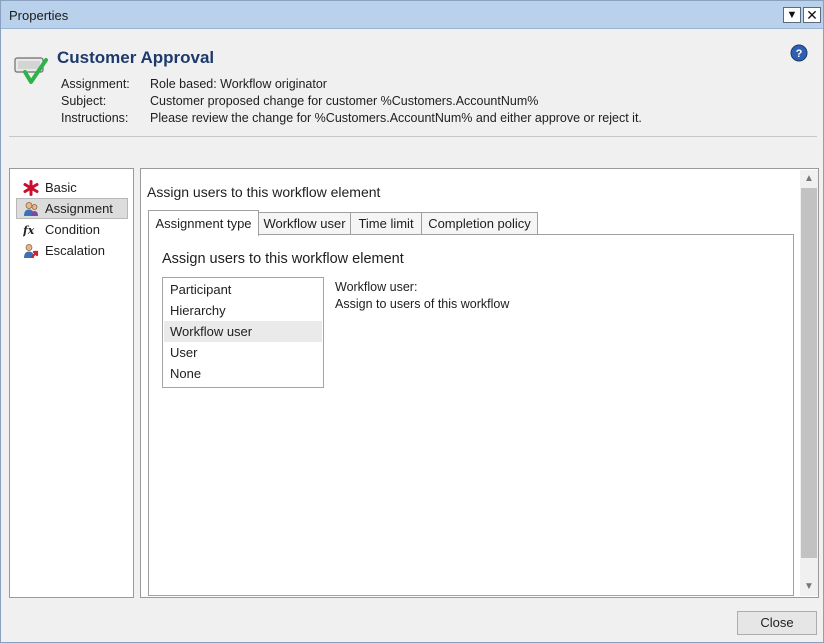 This screenshot has width=824, height=643. Describe the element at coordinates (243, 310) in the screenshot. I see `list-item-hierarchy: Hierarchy` at that location.